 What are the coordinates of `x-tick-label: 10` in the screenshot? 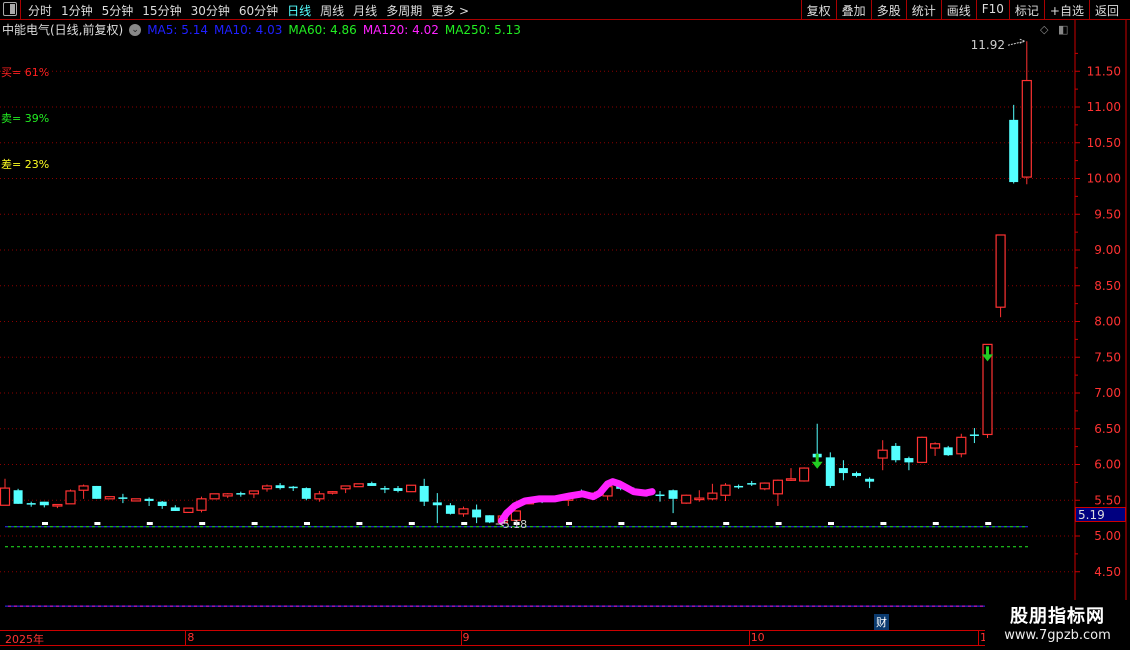 It's located at (757, 637).